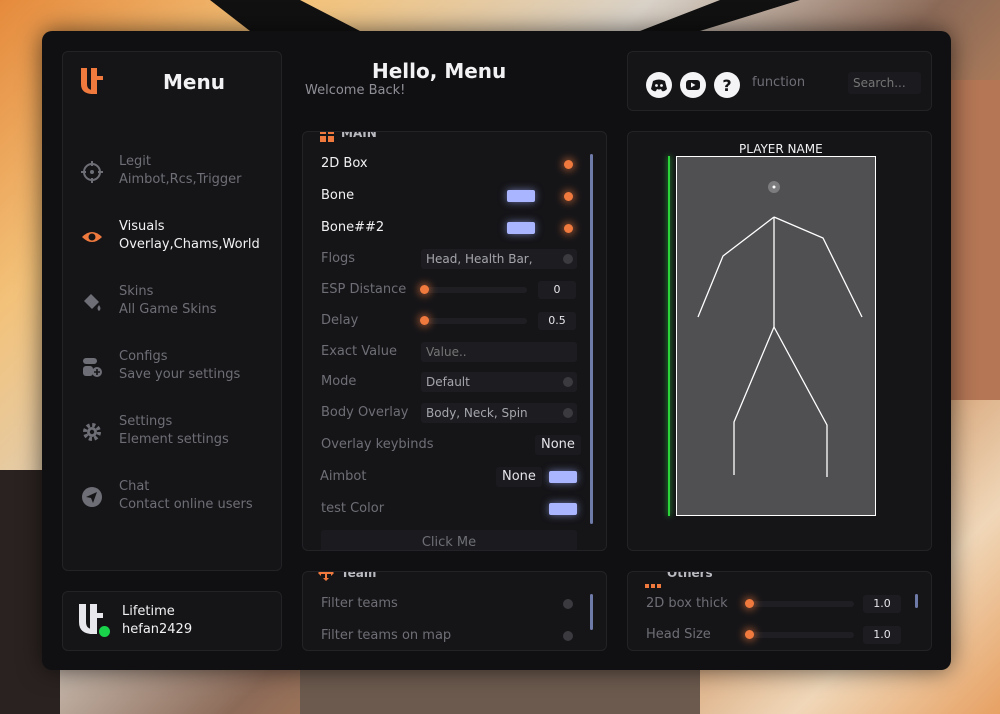 Image resolution: width=1000 pixels, height=714 pixels. What do you see at coordinates (563, 509) in the screenshot?
I see `color-swatch-test` at bounding box center [563, 509].